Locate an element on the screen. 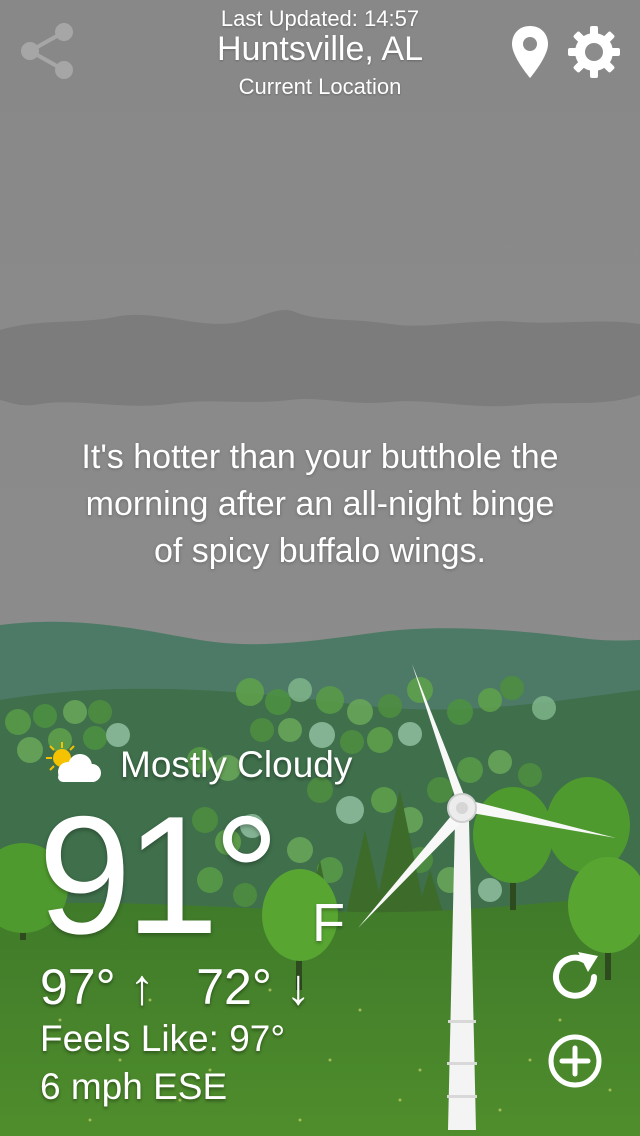 The height and width of the screenshot is (1136, 640). high-low-temps: 97° ↑ 72° ↓ is located at coordinates (175, 987).